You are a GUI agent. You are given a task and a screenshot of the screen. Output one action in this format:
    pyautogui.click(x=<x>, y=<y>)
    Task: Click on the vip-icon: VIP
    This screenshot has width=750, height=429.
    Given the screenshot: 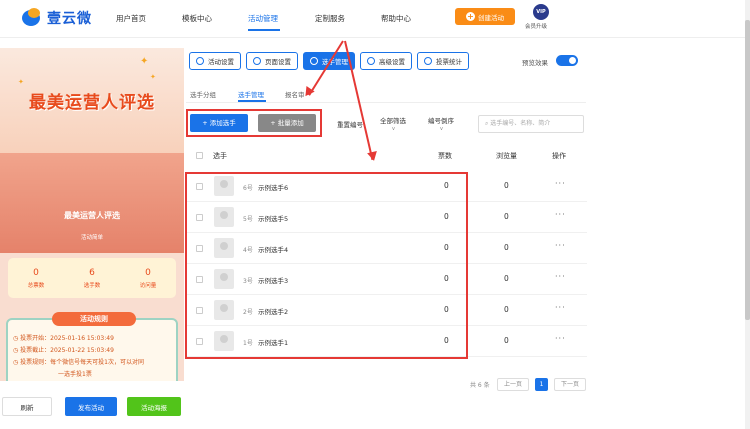 What is the action you would take?
    pyautogui.click(x=541, y=12)
    